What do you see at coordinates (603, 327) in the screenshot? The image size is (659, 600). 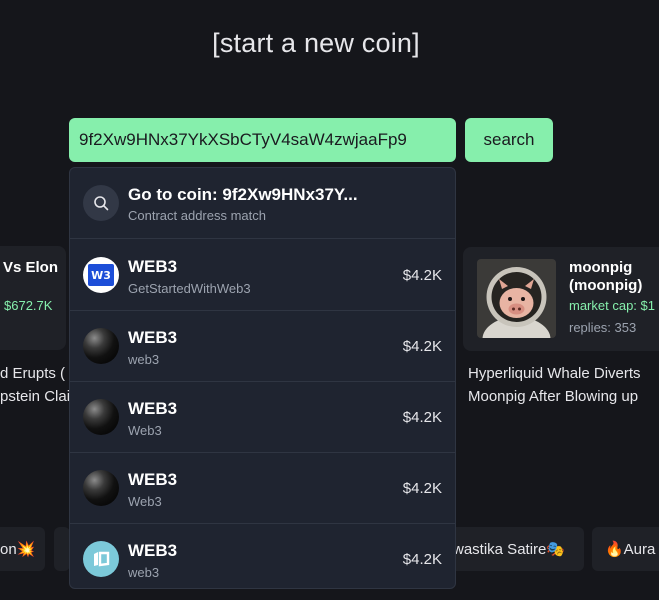 I see `coin-card-moonpig-replies: replies: 353` at bounding box center [603, 327].